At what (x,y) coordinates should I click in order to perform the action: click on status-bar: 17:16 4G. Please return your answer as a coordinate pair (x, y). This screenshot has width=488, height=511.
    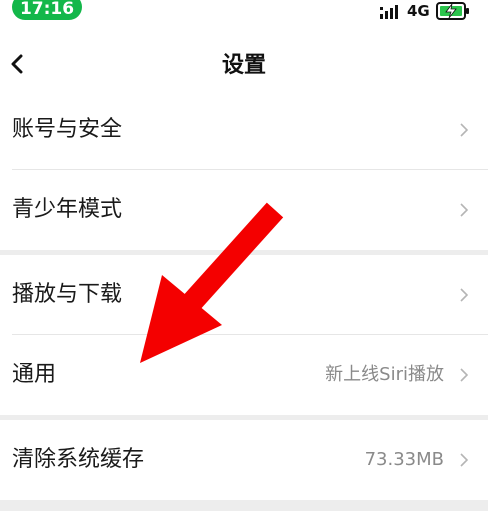
    Looking at the image, I should click on (244, 13).